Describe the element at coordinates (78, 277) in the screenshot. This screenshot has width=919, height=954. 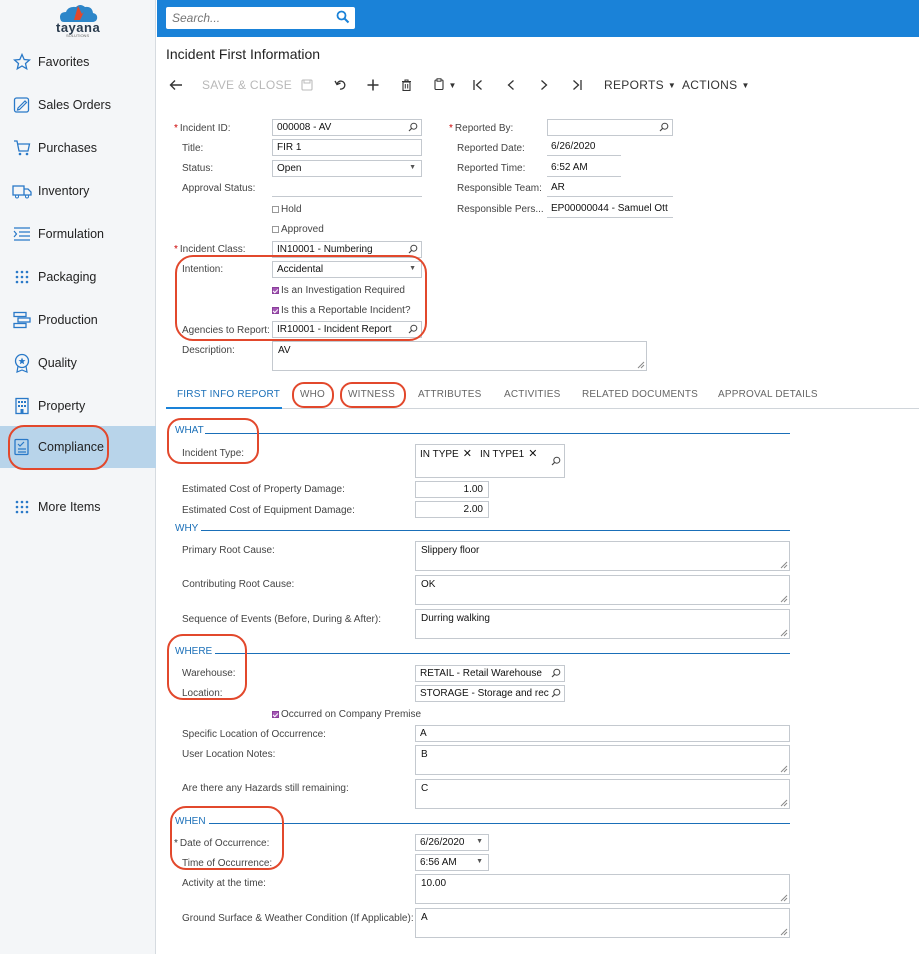
I see `sidebar-item-packaging: Packaging` at that location.